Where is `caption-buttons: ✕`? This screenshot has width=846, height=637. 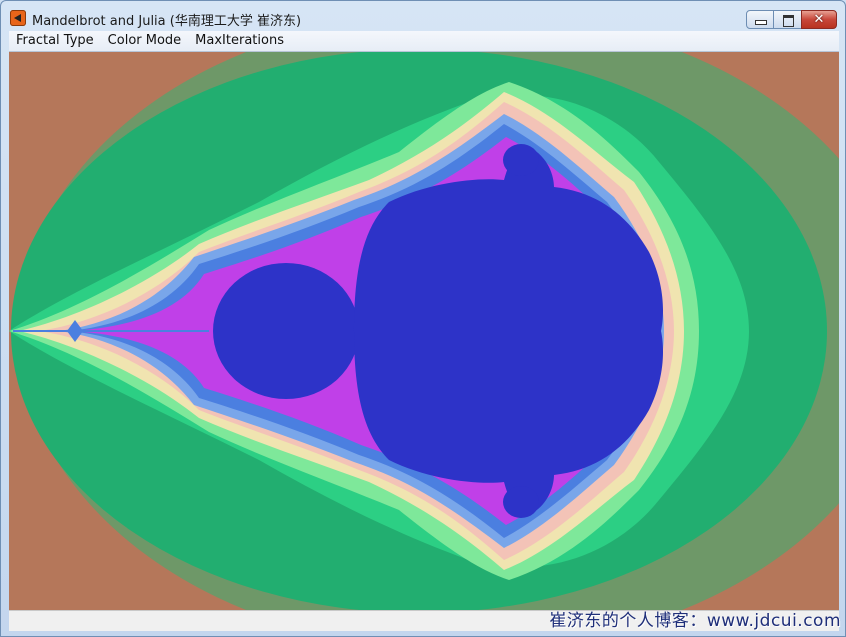 caption-buttons: ✕ is located at coordinates (791, 19).